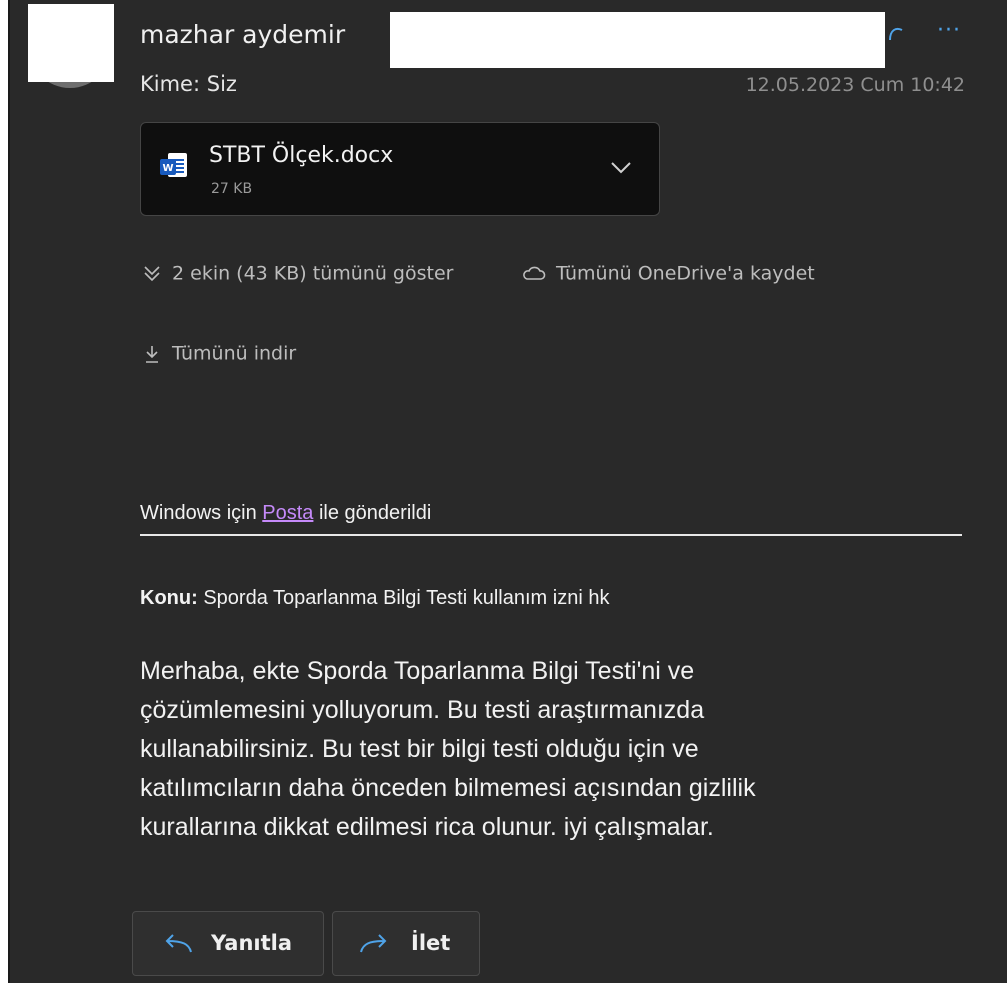 This screenshot has width=1007, height=983. Describe the element at coordinates (551, 535) in the screenshot. I see `divider` at that location.